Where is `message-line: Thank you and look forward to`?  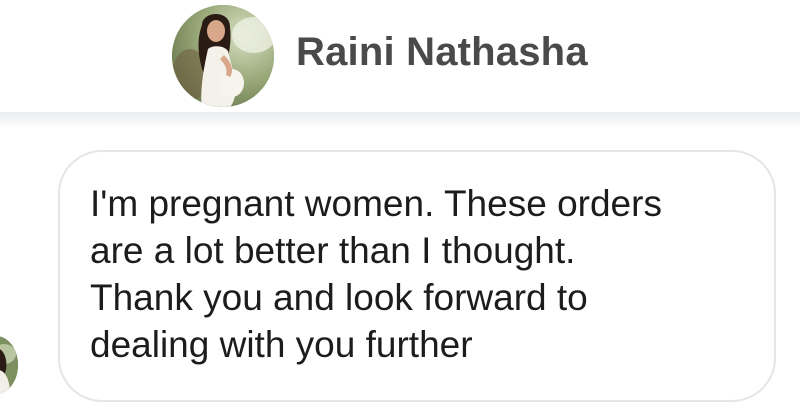 message-line: Thank you and look forward to is located at coordinates (339, 297).